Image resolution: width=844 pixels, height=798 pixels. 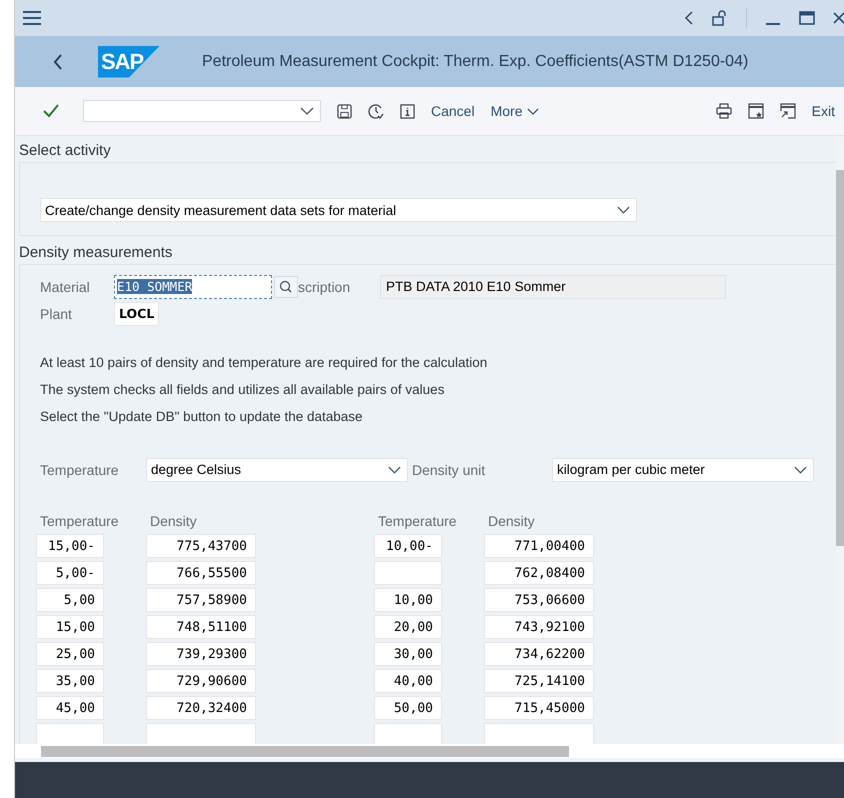 I want to click on window-title: Petroleum Measurement Cockpit: Therm. Exp. Coefficients(ASTM D1250-04), so click(x=475, y=61).